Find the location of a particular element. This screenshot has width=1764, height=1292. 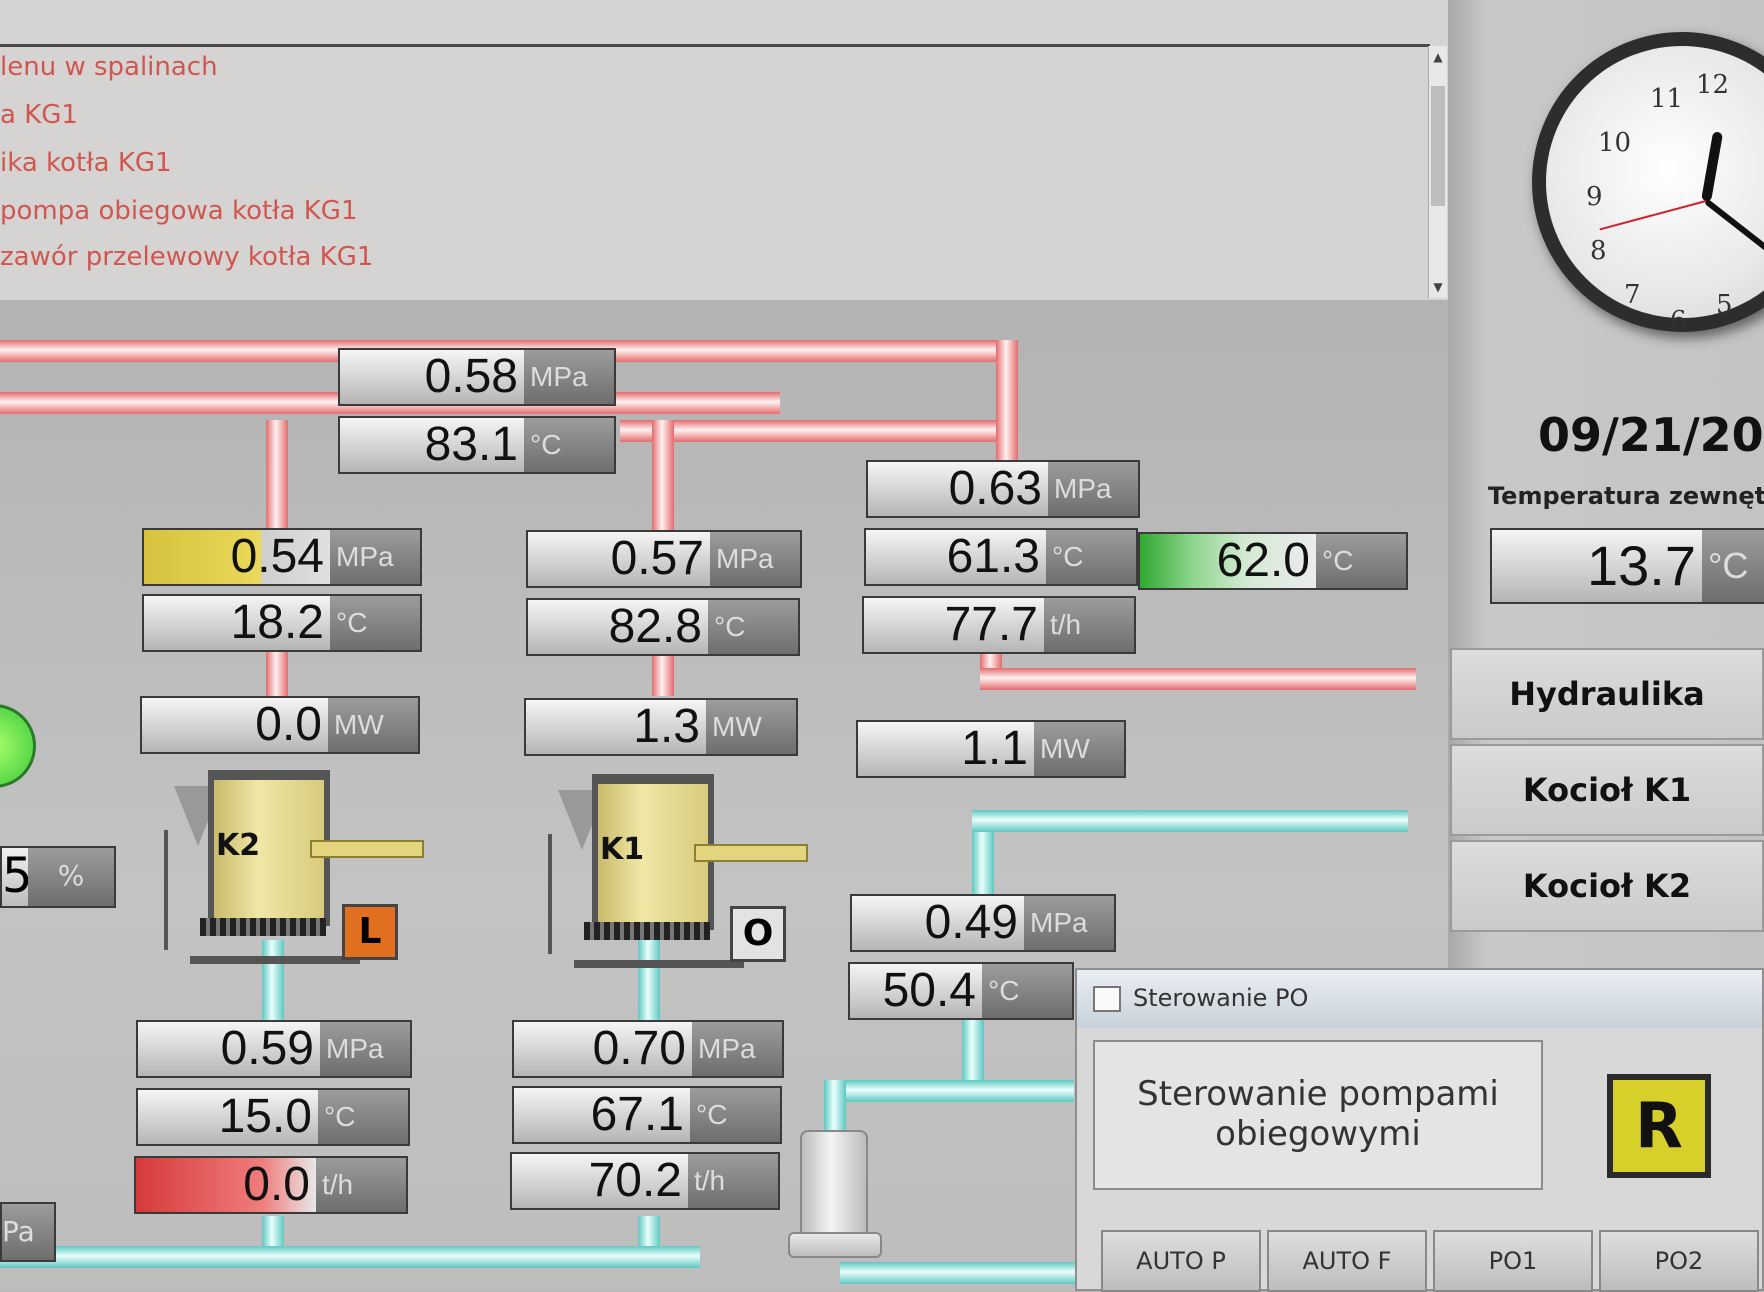

value: 5 is located at coordinates (15, 877).